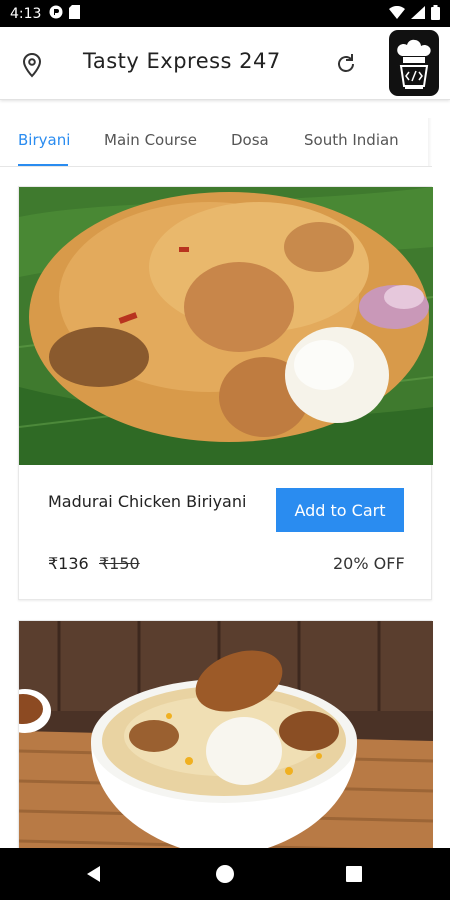 The width and height of the screenshot is (450, 900). I want to click on item-name: Madurai Chicken Biriyani, so click(147, 501).